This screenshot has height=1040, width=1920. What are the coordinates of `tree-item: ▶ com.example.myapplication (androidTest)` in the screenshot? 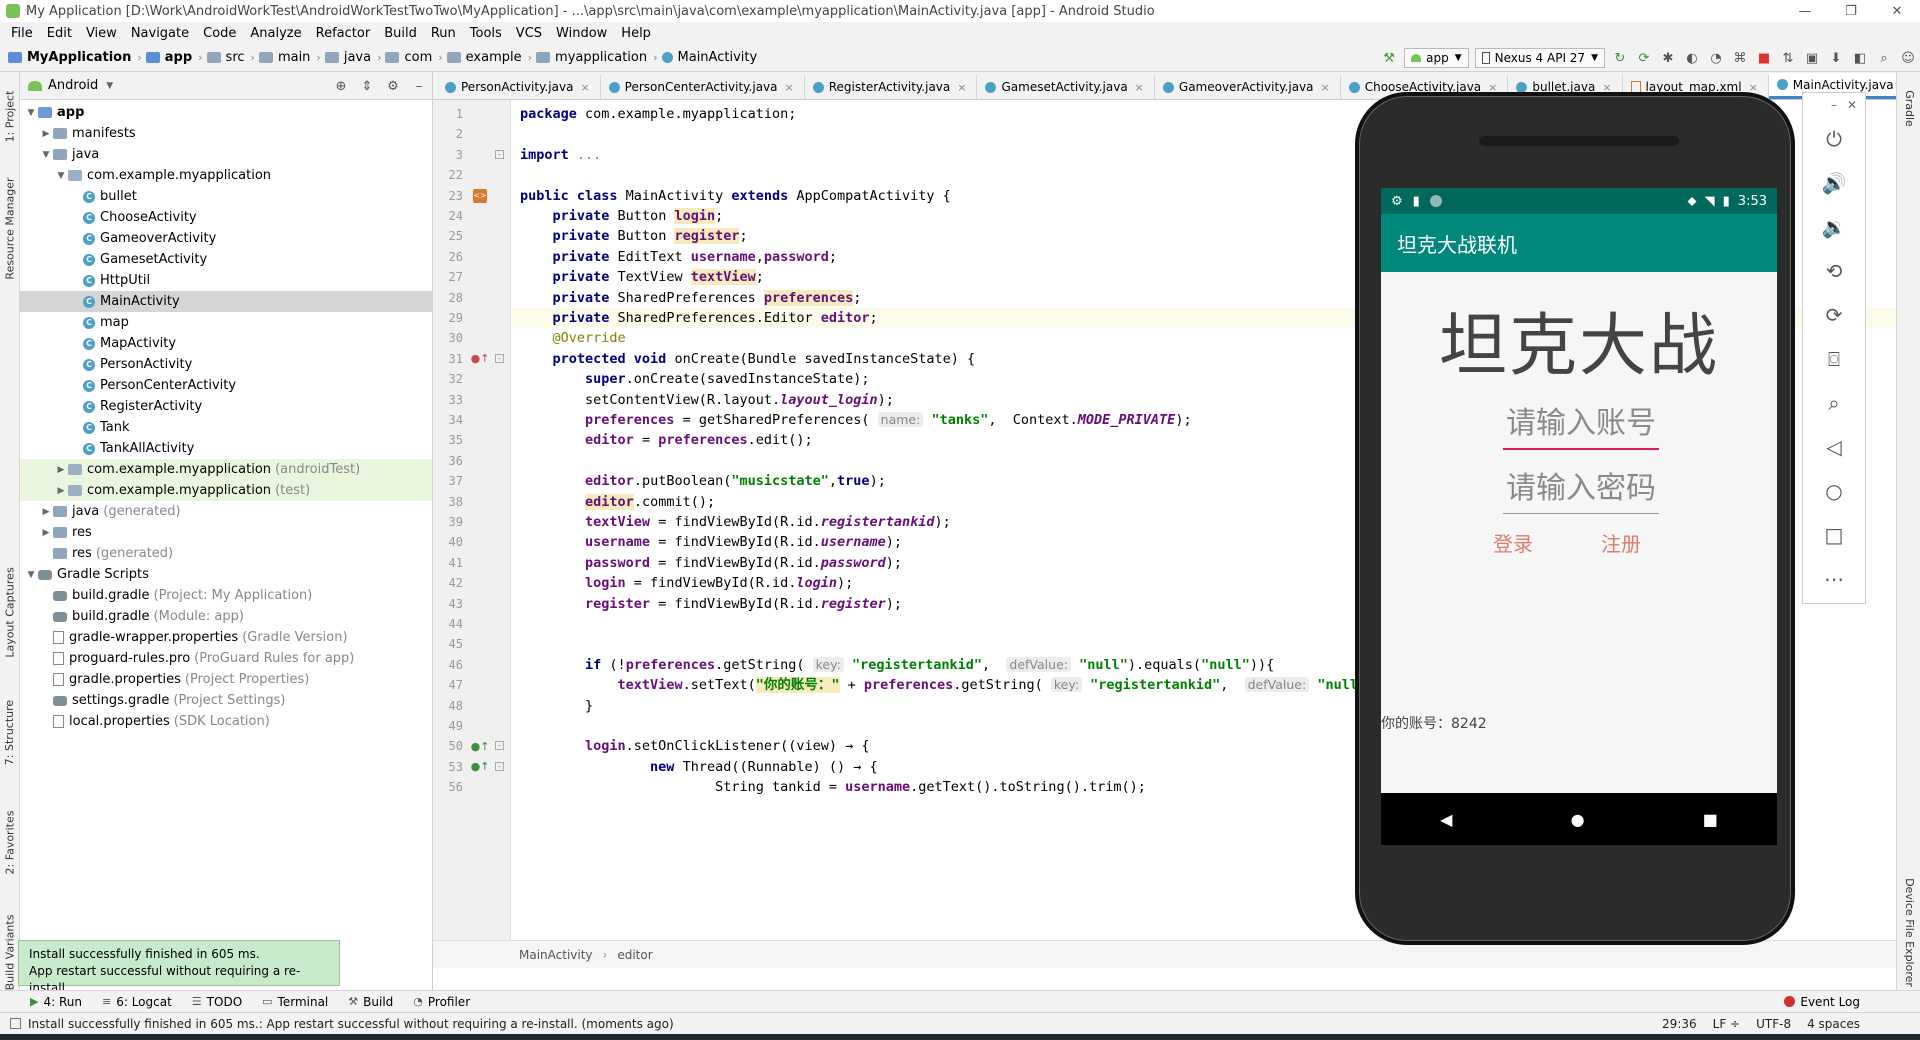 It's located at (226, 469).